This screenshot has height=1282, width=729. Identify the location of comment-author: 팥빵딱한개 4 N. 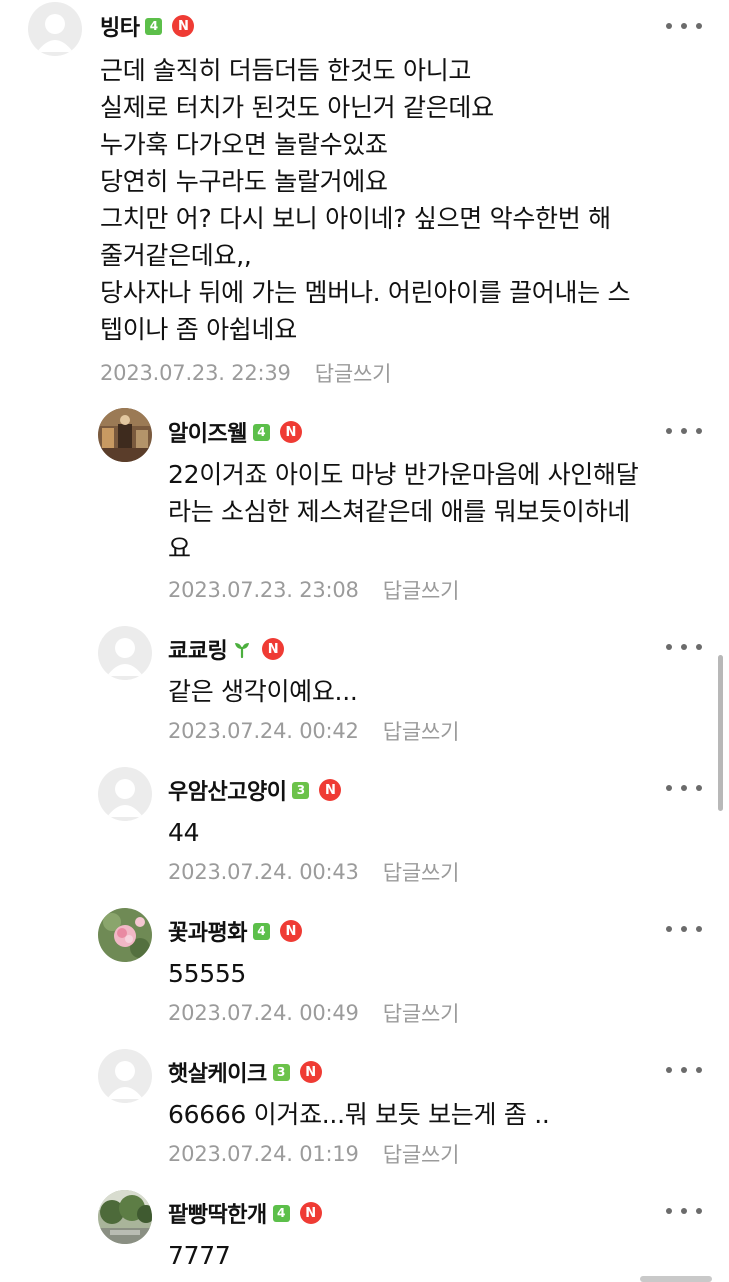
(245, 1213).